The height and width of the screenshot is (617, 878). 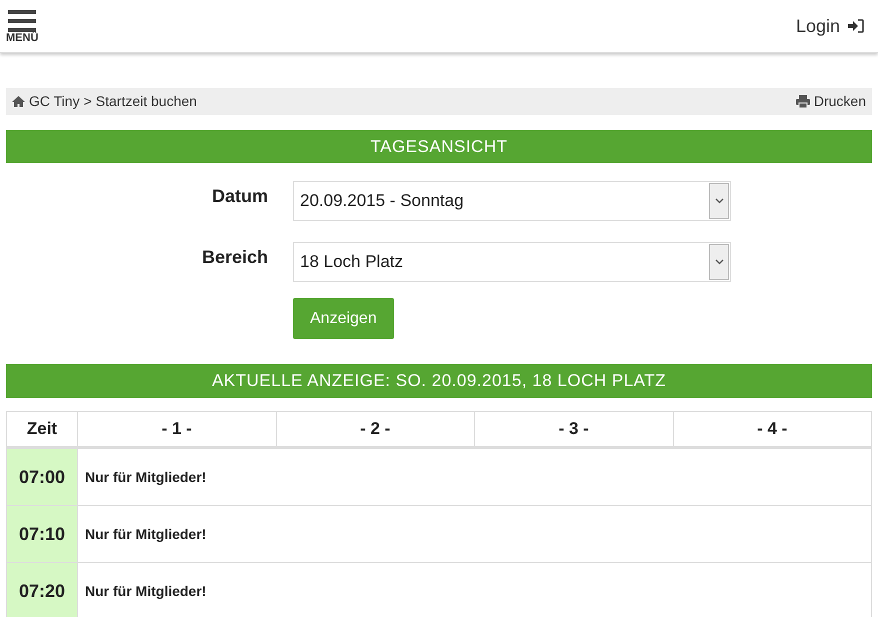 I want to click on section-header: AKTUELLE ANZEIGE: SO. 20.09.2015, 18 LOCH PLATZ, so click(x=439, y=381).